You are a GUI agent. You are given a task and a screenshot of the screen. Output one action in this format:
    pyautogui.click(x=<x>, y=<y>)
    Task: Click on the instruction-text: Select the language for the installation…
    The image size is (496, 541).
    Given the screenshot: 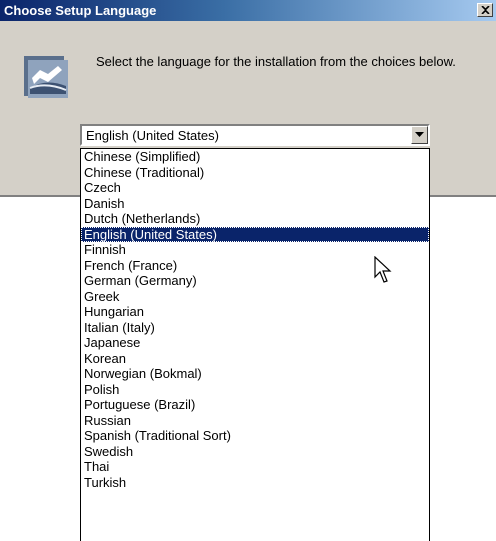 What is the action you would take?
    pyautogui.click(x=276, y=61)
    